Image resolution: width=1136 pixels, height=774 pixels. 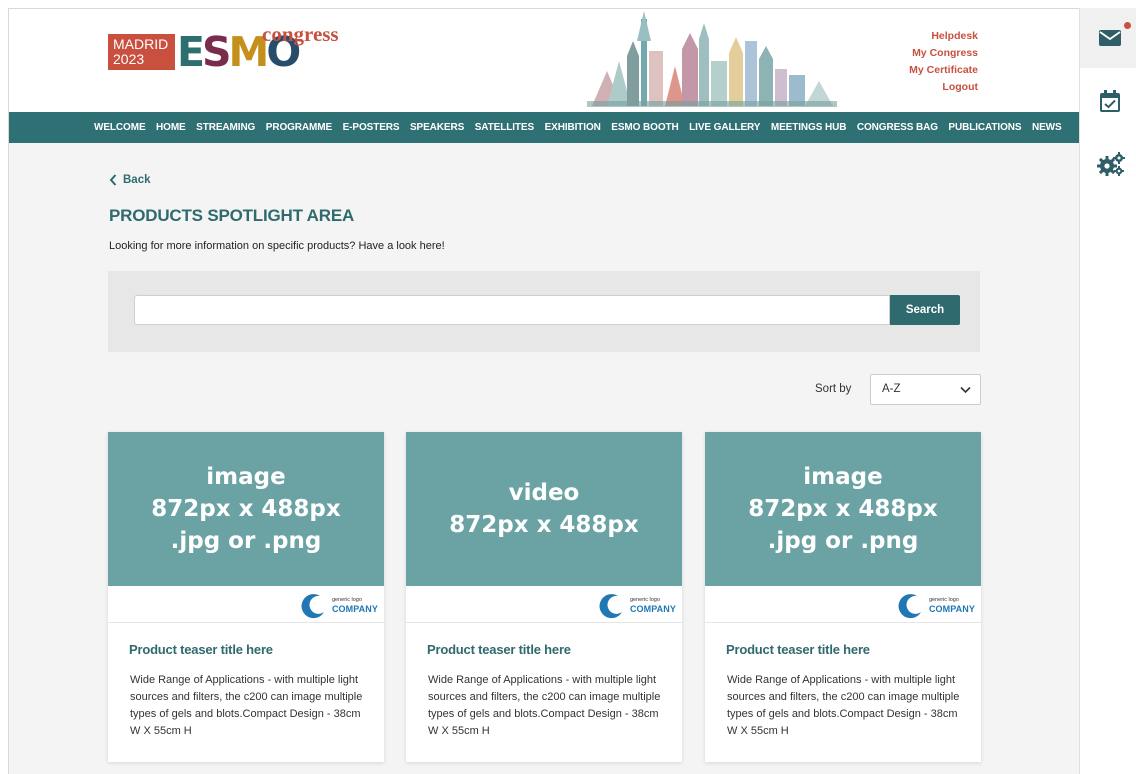 I want to click on search-panel: Search, so click(x=544, y=311).